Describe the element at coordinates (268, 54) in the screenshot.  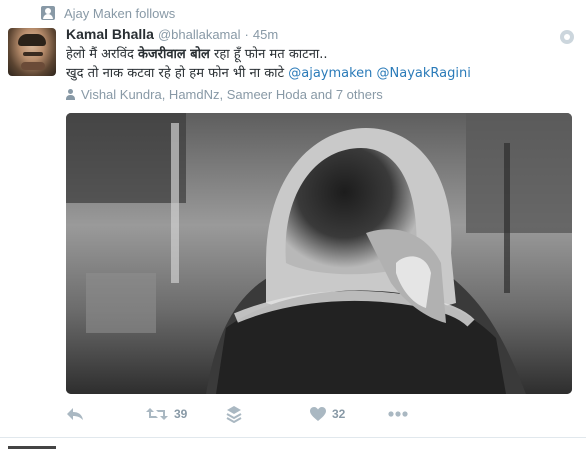
I see `tweet-text-segment: रहा हूँ फोन मत काटना..` at that location.